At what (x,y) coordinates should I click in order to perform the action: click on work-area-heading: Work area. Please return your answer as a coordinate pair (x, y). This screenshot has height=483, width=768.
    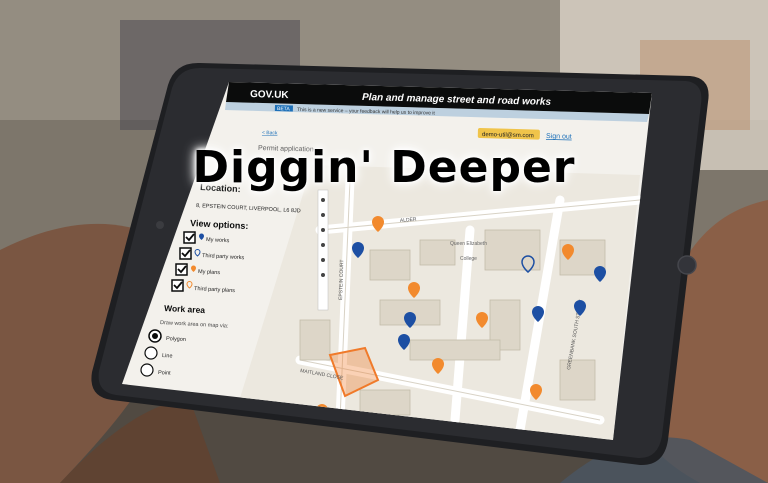
    Looking at the image, I should click on (185, 309).